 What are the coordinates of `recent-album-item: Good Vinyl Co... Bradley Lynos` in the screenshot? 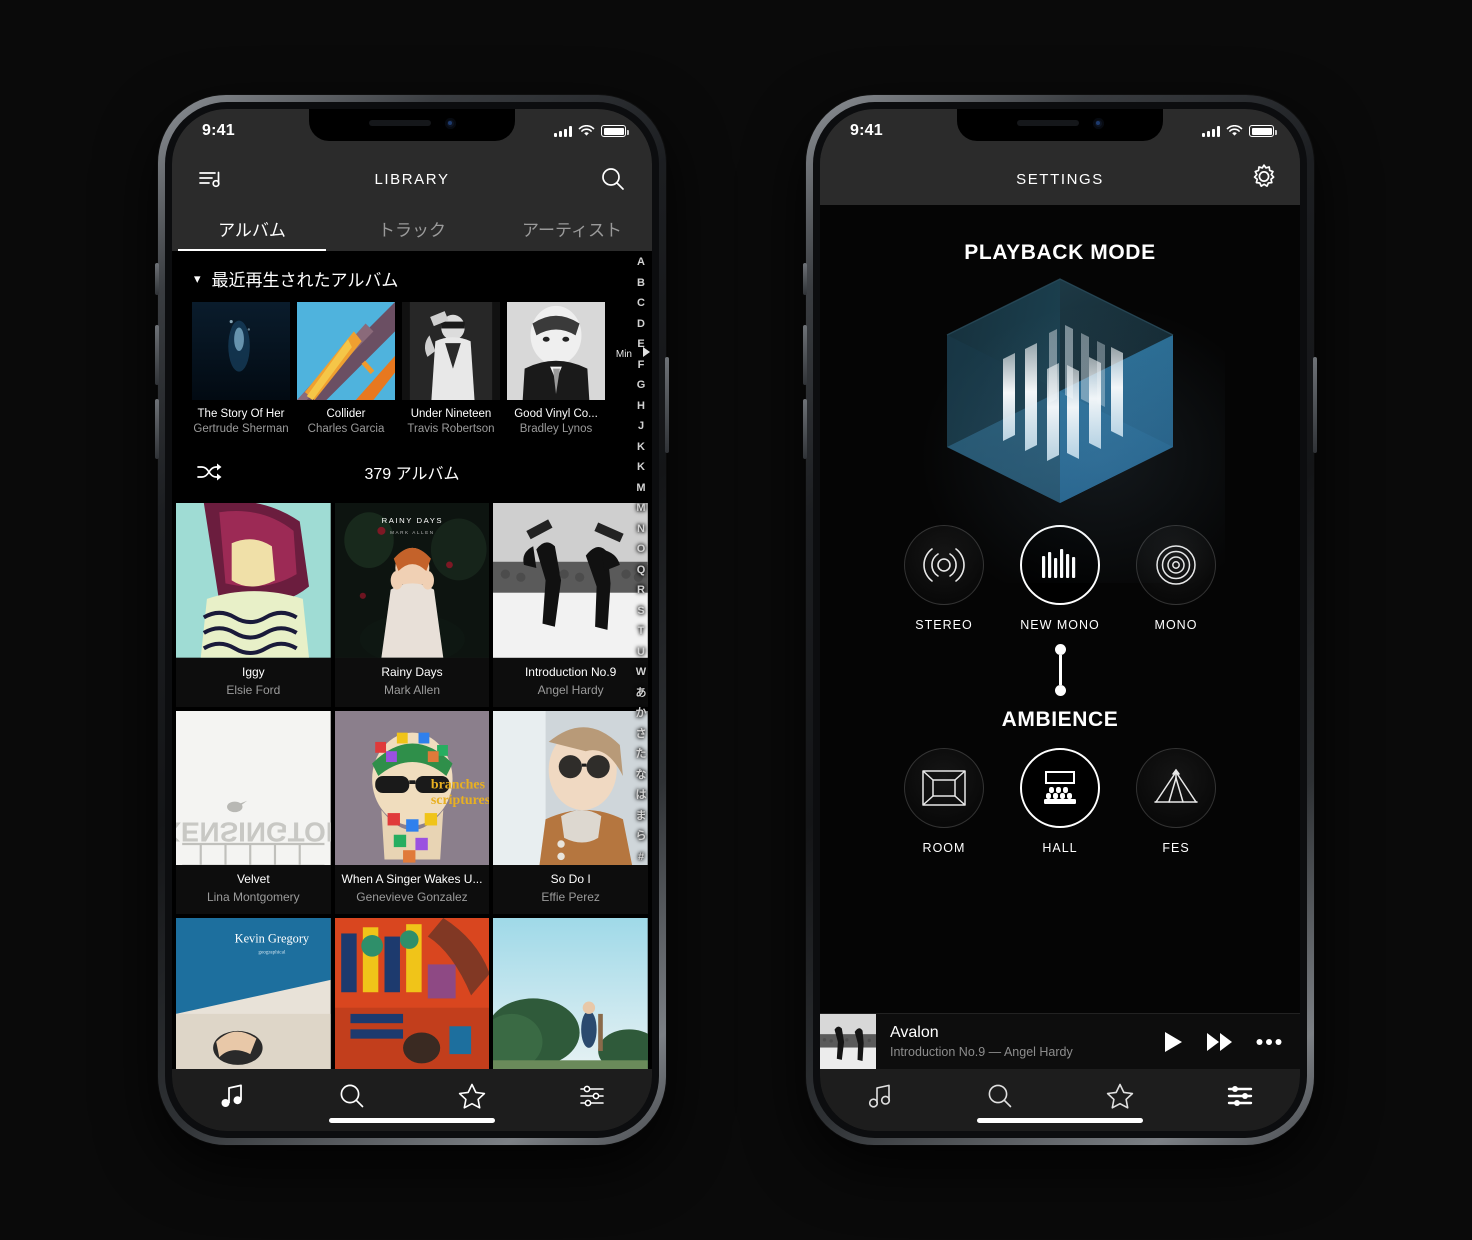 It's located at (556, 368).